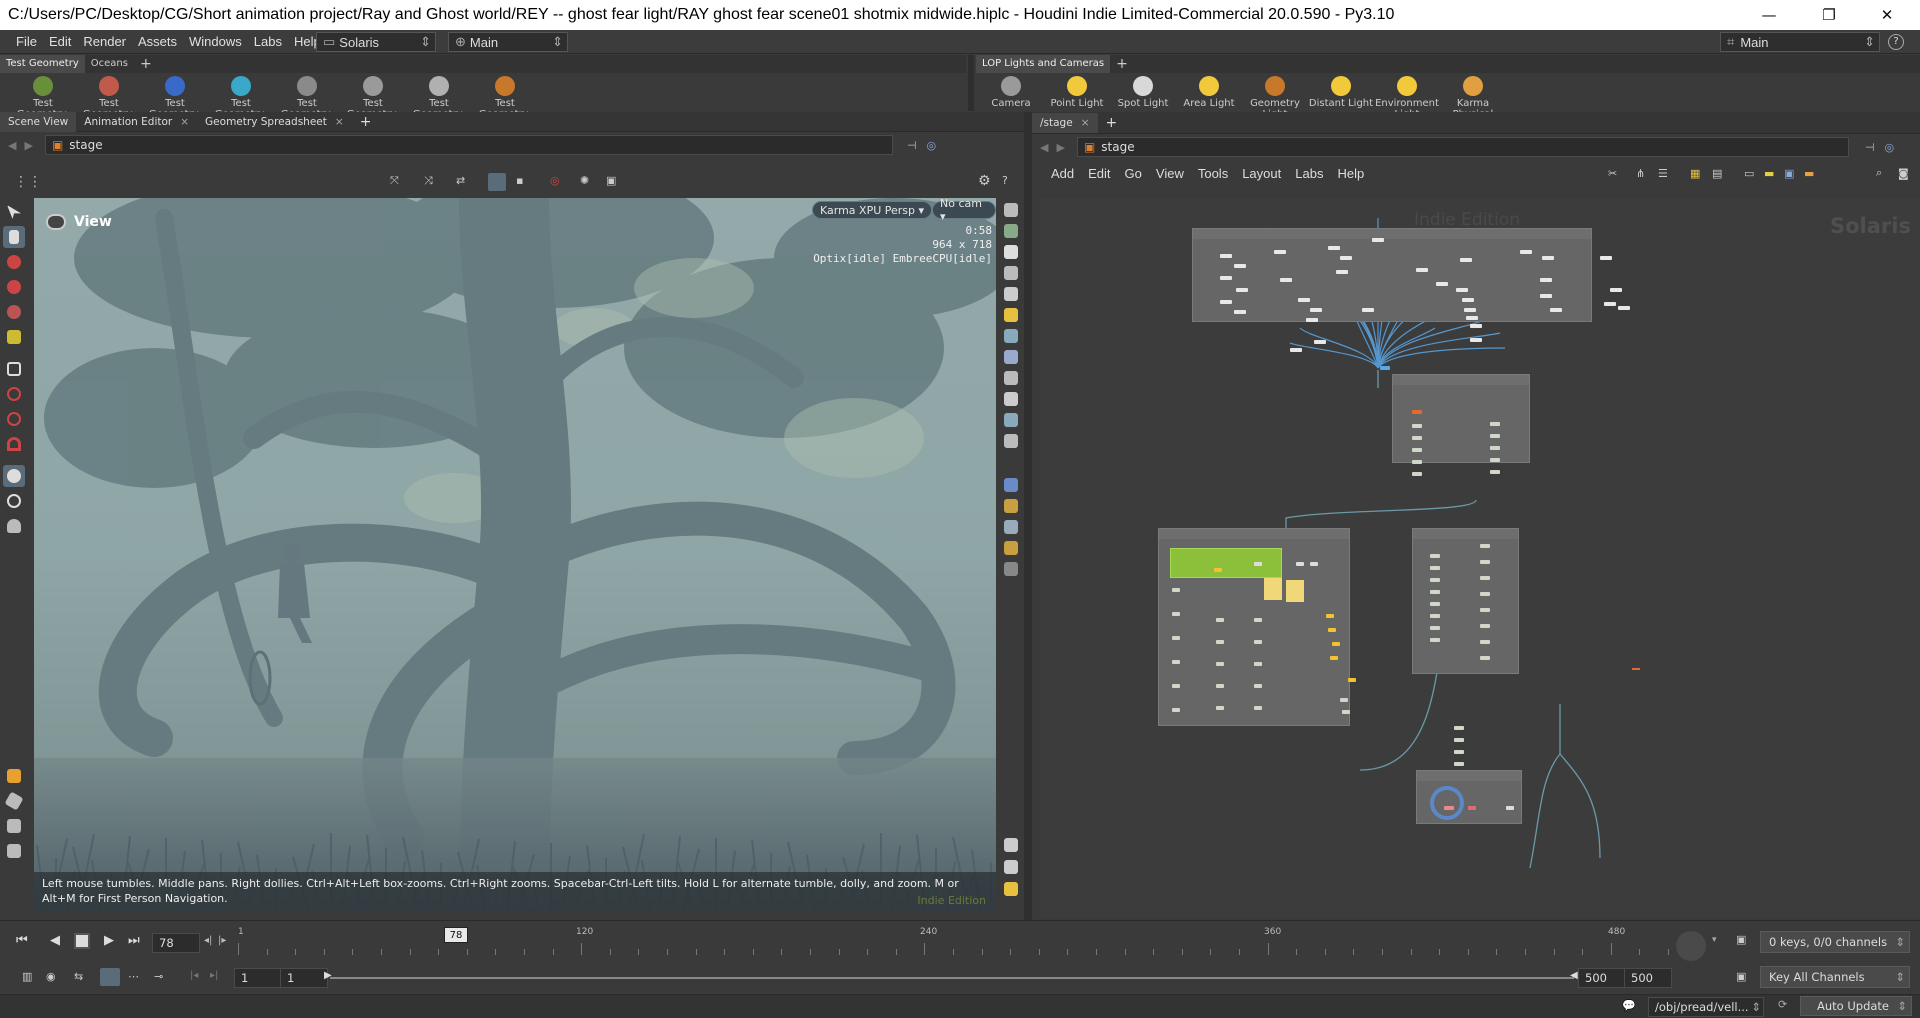 This screenshot has width=1920, height=1018. What do you see at coordinates (1099, 173) in the screenshot?
I see `net-menu-edit: Edit` at bounding box center [1099, 173].